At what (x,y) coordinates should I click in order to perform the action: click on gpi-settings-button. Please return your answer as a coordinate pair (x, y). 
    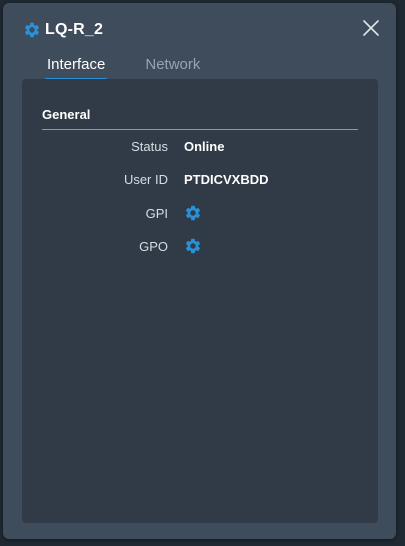
    Looking at the image, I should click on (193, 213).